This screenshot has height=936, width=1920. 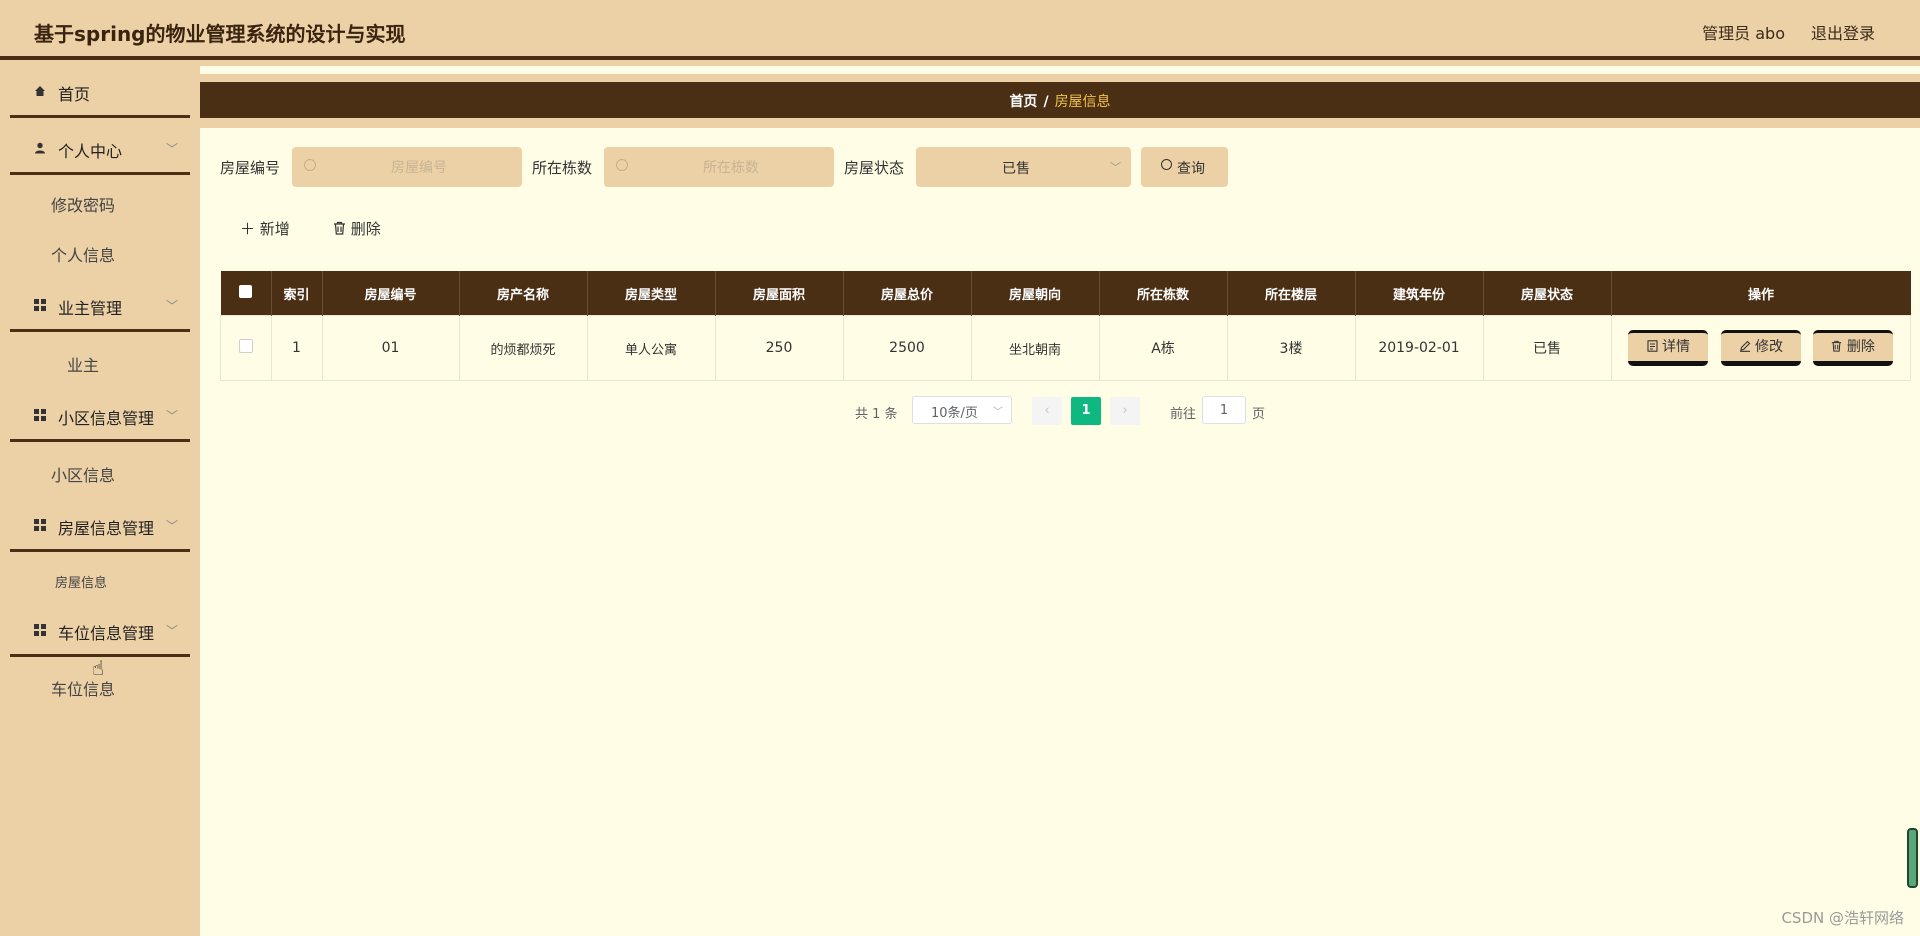 I want to click on table-cell: 1, so click(x=296, y=348).